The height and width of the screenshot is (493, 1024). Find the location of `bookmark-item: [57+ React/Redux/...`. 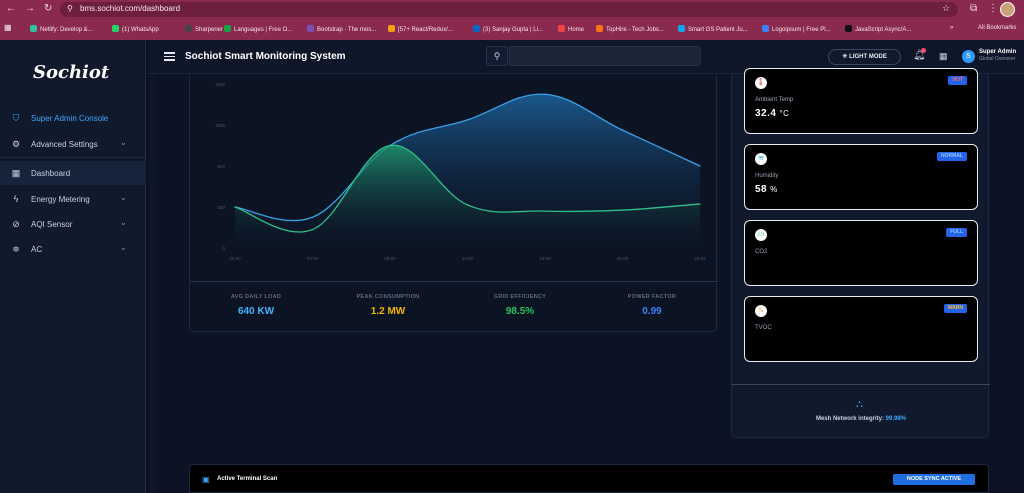

bookmark-item: [57+ React/Redux/... is located at coordinates (420, 29).